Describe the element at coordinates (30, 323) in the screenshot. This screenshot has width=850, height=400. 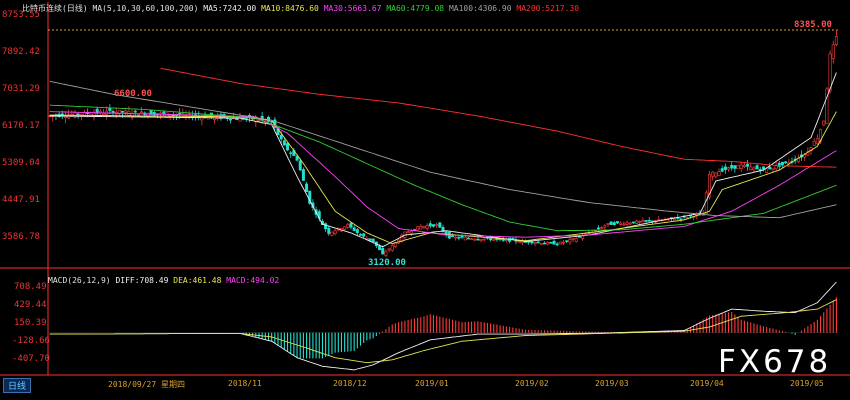
I see `macd-tick-2: 150.39` at that location.